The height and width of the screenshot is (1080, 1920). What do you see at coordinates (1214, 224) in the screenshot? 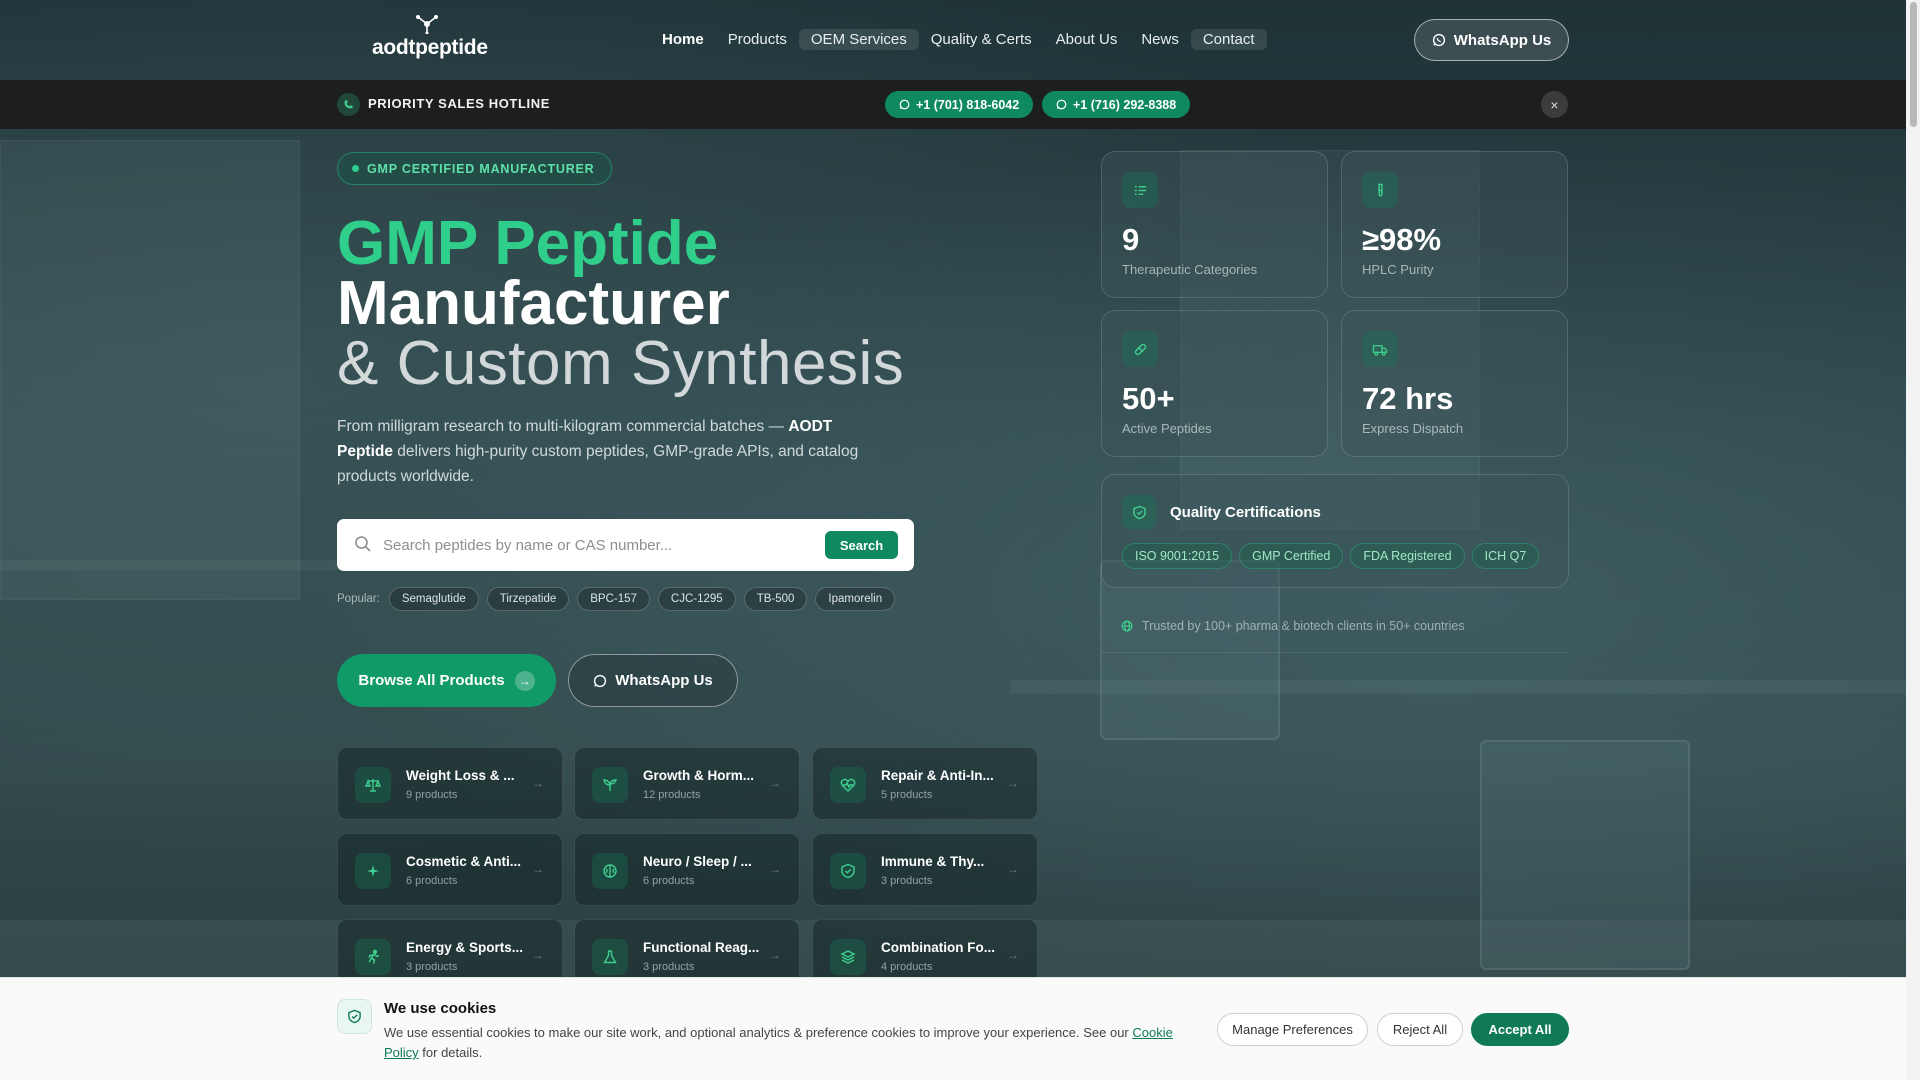
I see `stat-card-categories: 9 Therapeutic Categories` at bounding box center [1214, 224].